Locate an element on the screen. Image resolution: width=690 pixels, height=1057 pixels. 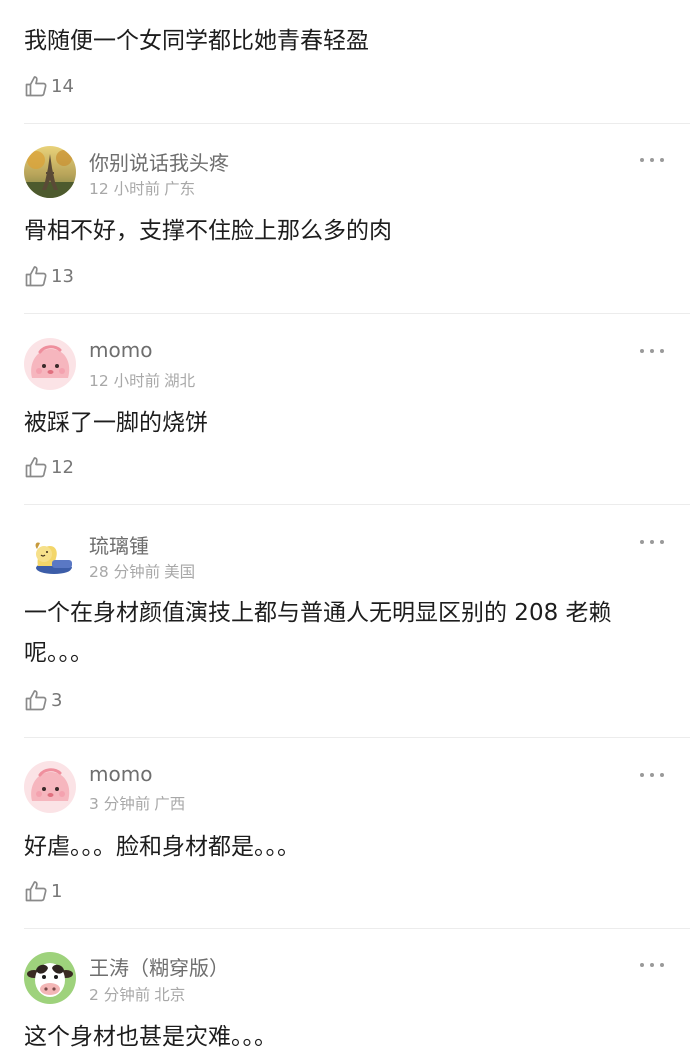
like-count: 3 is located at coordinates (57, 700).